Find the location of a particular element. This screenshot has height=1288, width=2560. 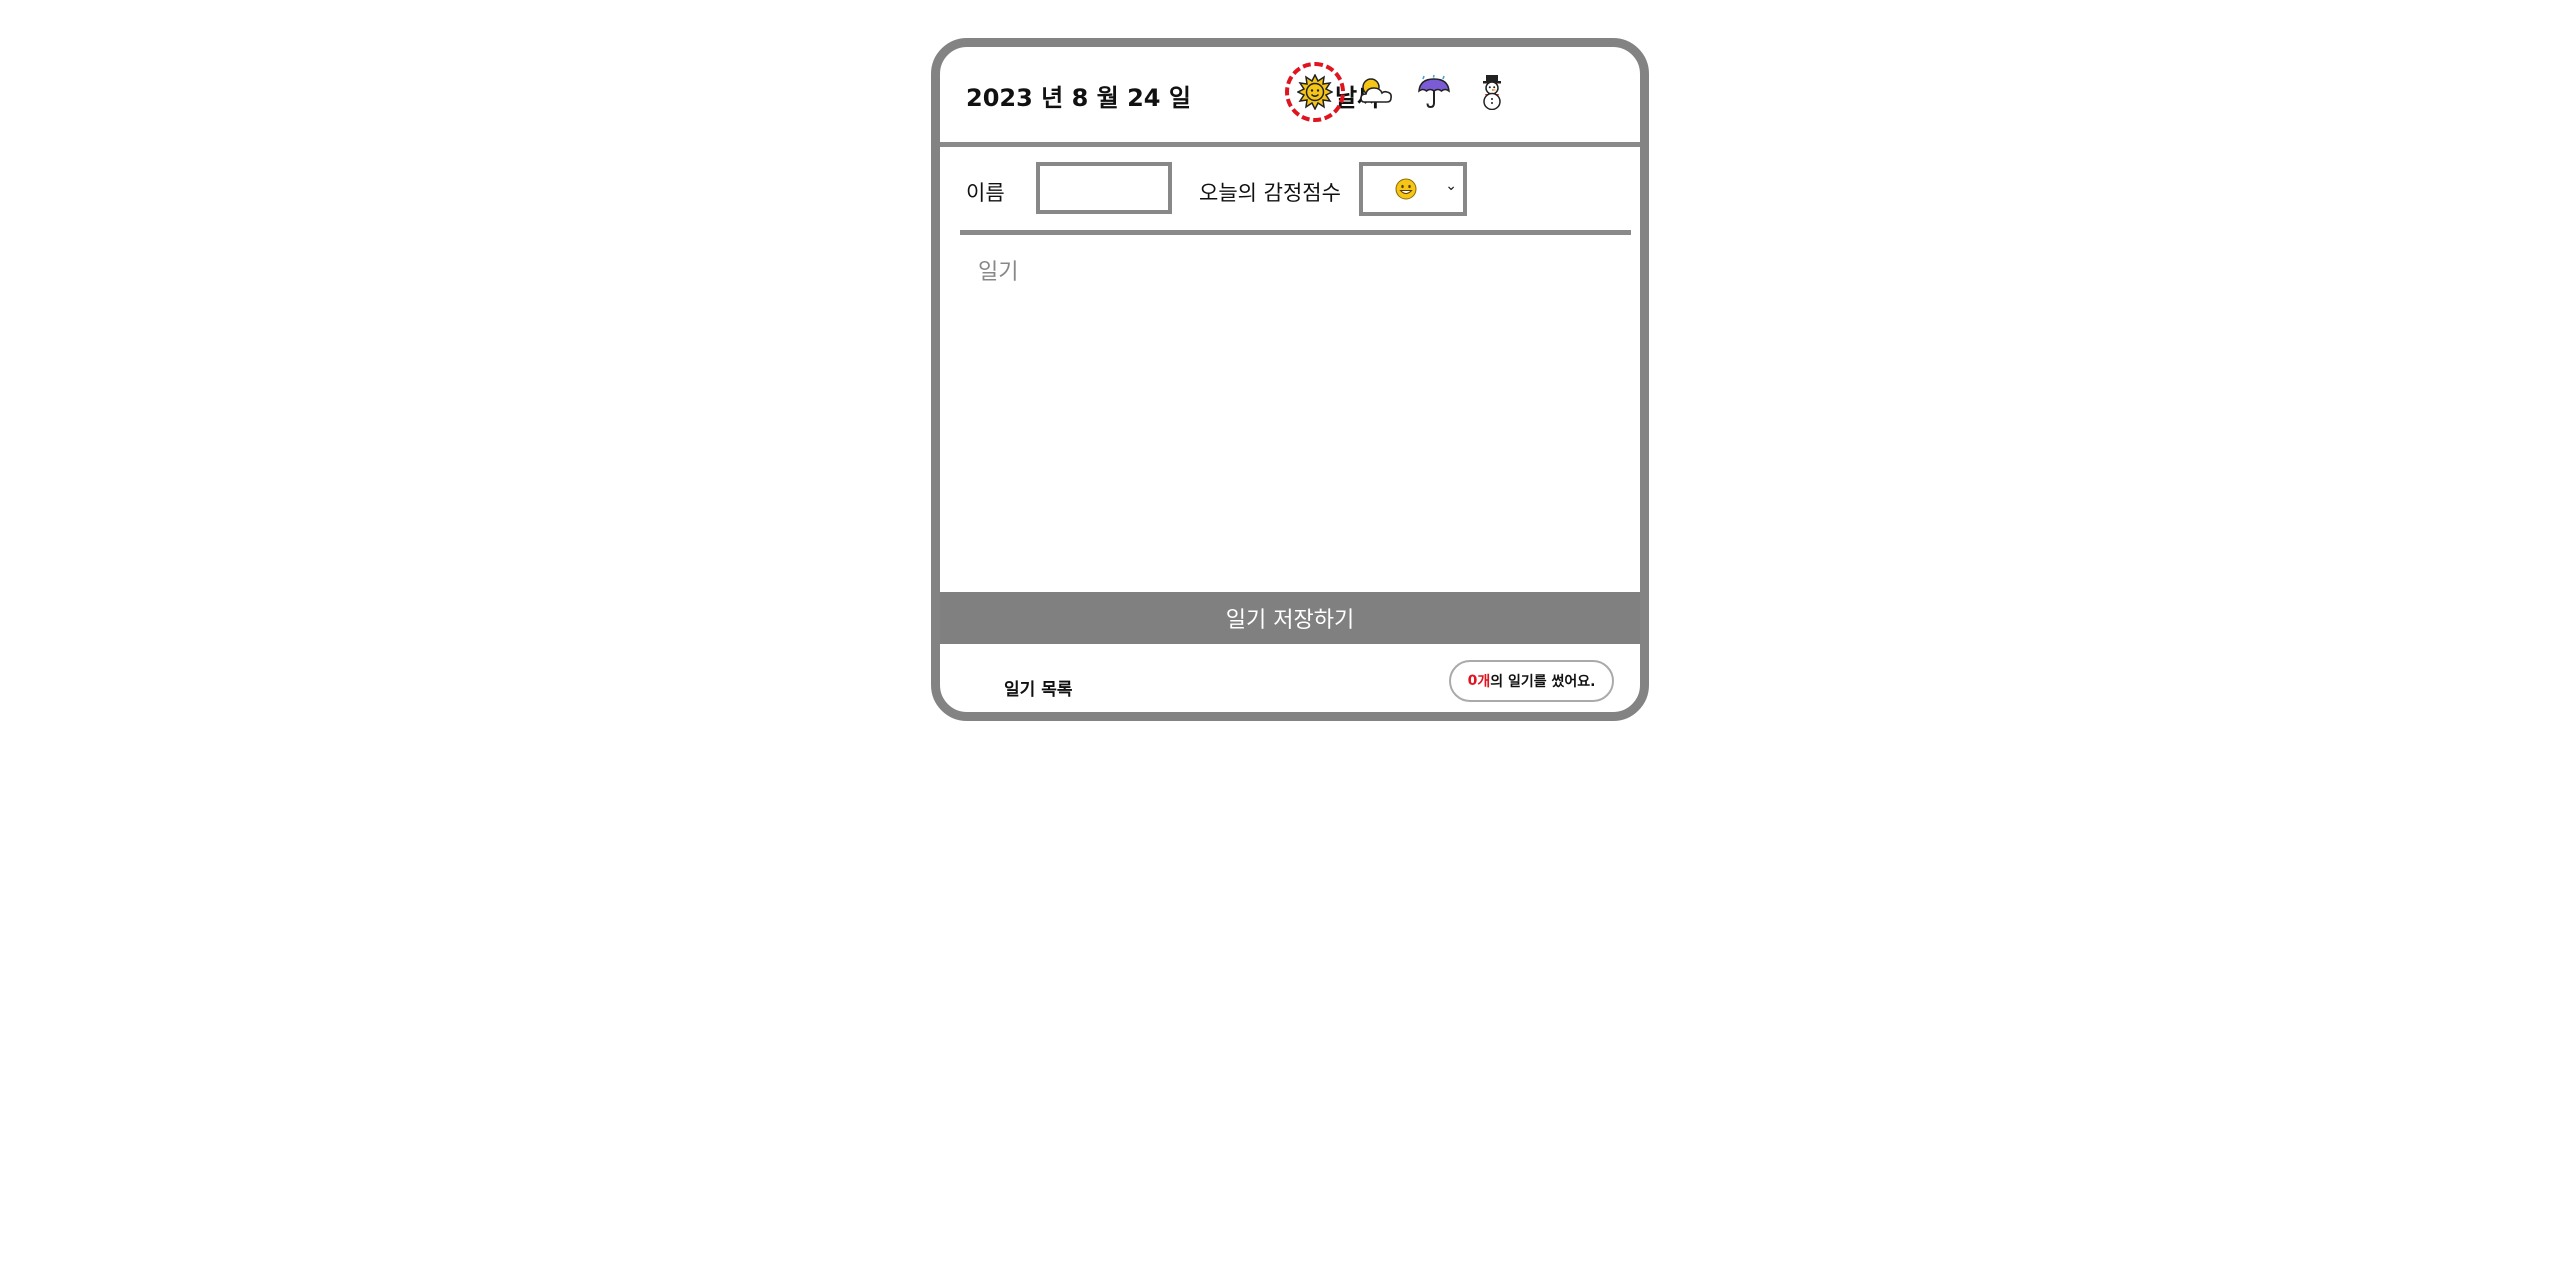

save-diary-button: 일기 저장하기 is located at coordinates (1290, 618).